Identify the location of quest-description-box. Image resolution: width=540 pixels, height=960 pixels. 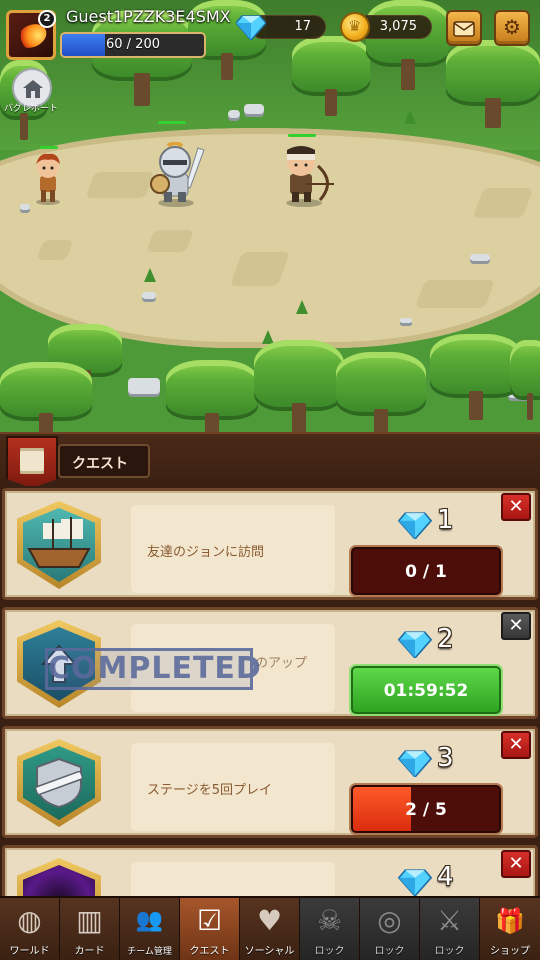
(233, 879).